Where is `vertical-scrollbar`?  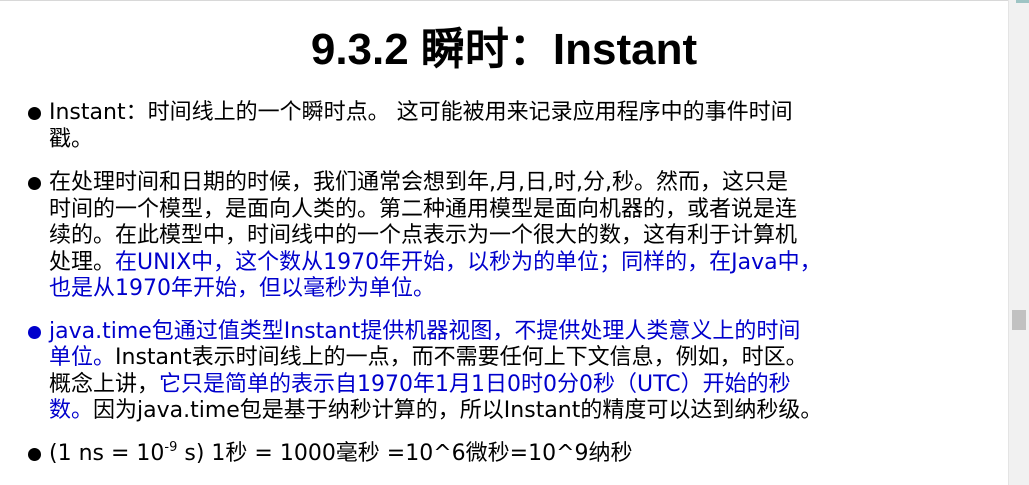
vertical-scrollbar is located at coordinates (1018, 242).